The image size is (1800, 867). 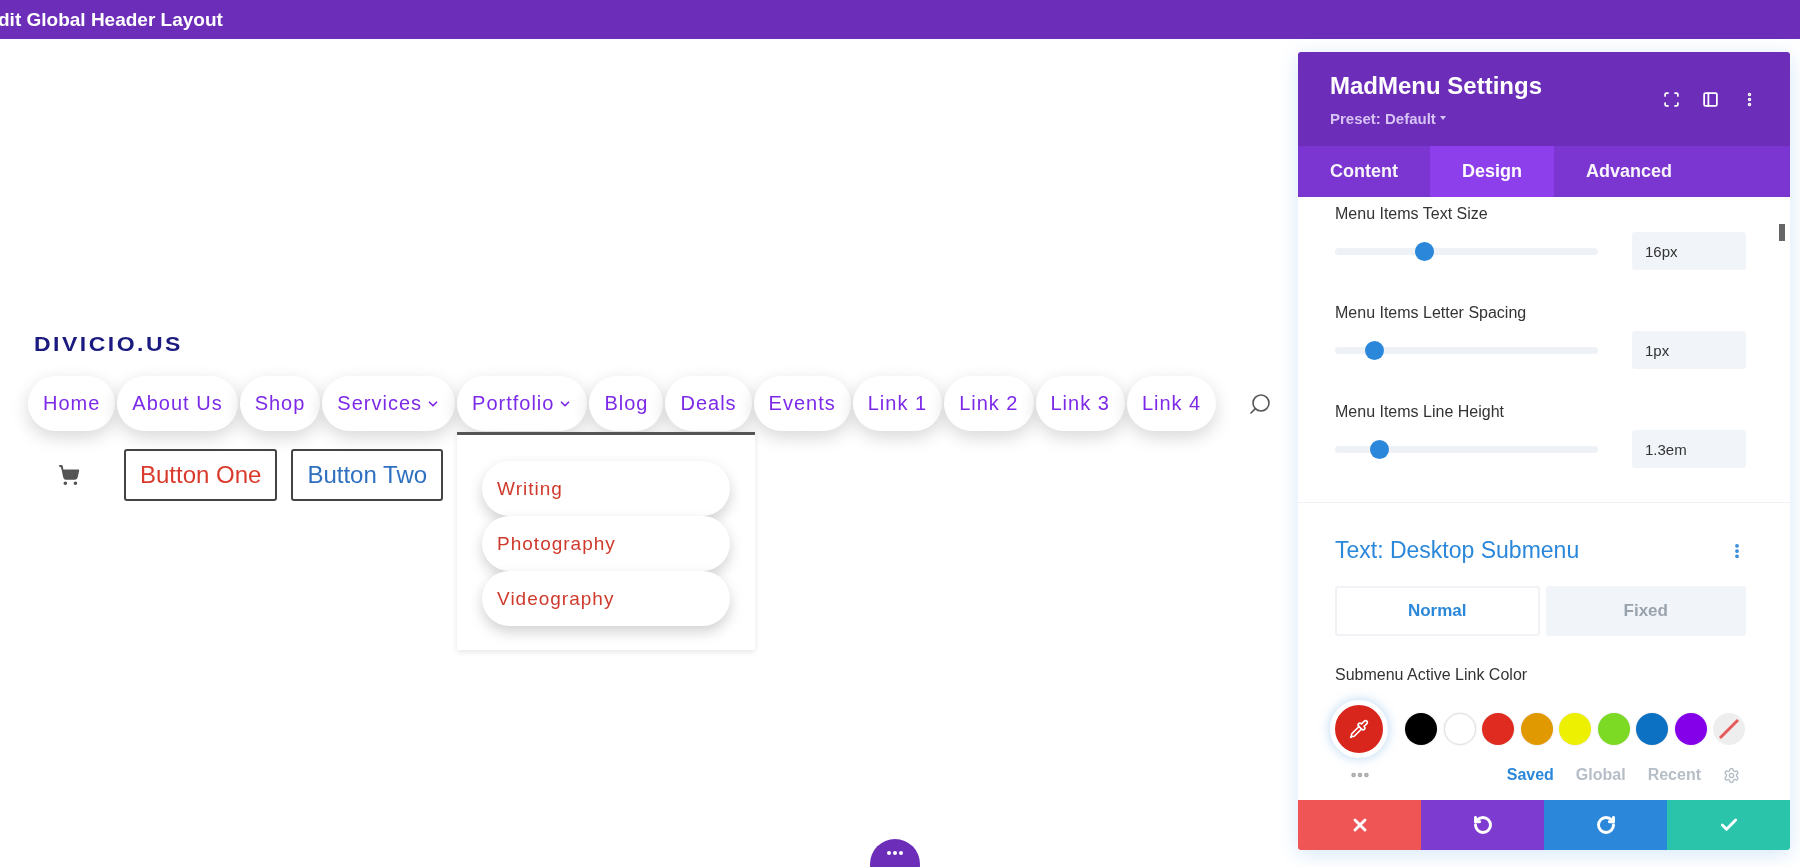 What do you see at coordinates (1689, 350) in the screenshot?
I see `value-field: 1px` at bounding box center [1689, 350].